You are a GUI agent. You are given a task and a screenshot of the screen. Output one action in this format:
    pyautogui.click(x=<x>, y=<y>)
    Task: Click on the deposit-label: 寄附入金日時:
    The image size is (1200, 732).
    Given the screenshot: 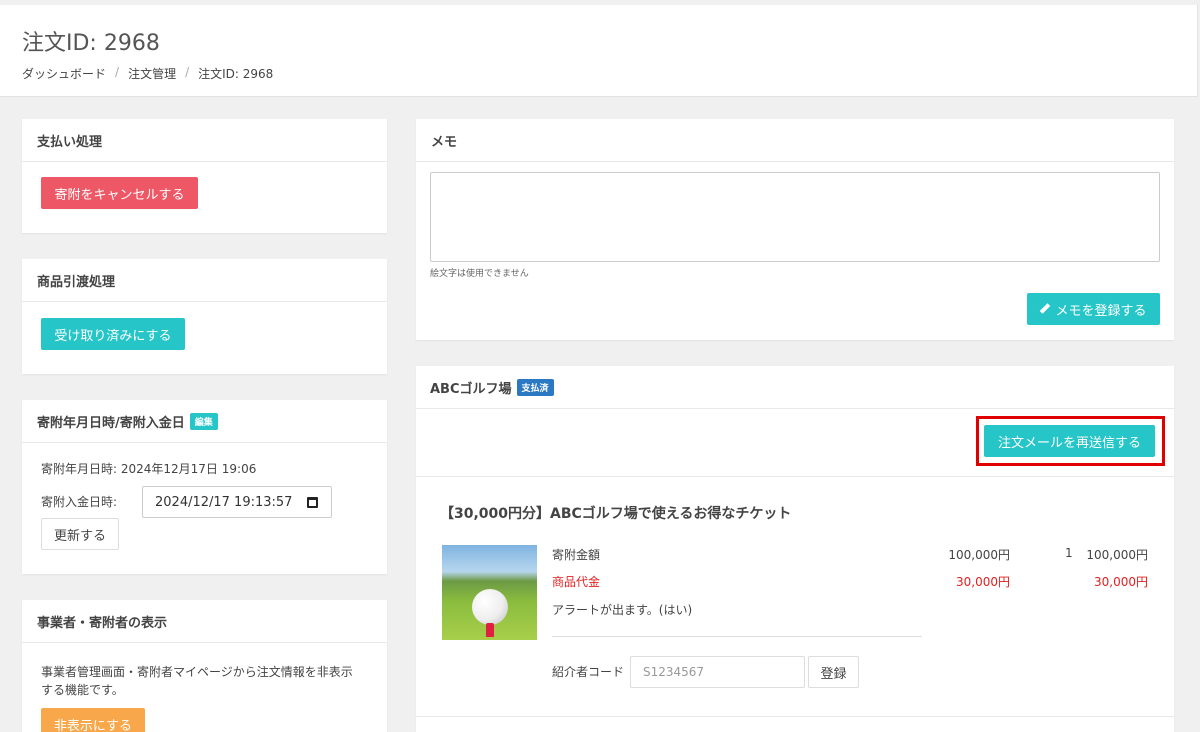 What is the action you would take?
    pyautogui.click(x=79, y=502)
    